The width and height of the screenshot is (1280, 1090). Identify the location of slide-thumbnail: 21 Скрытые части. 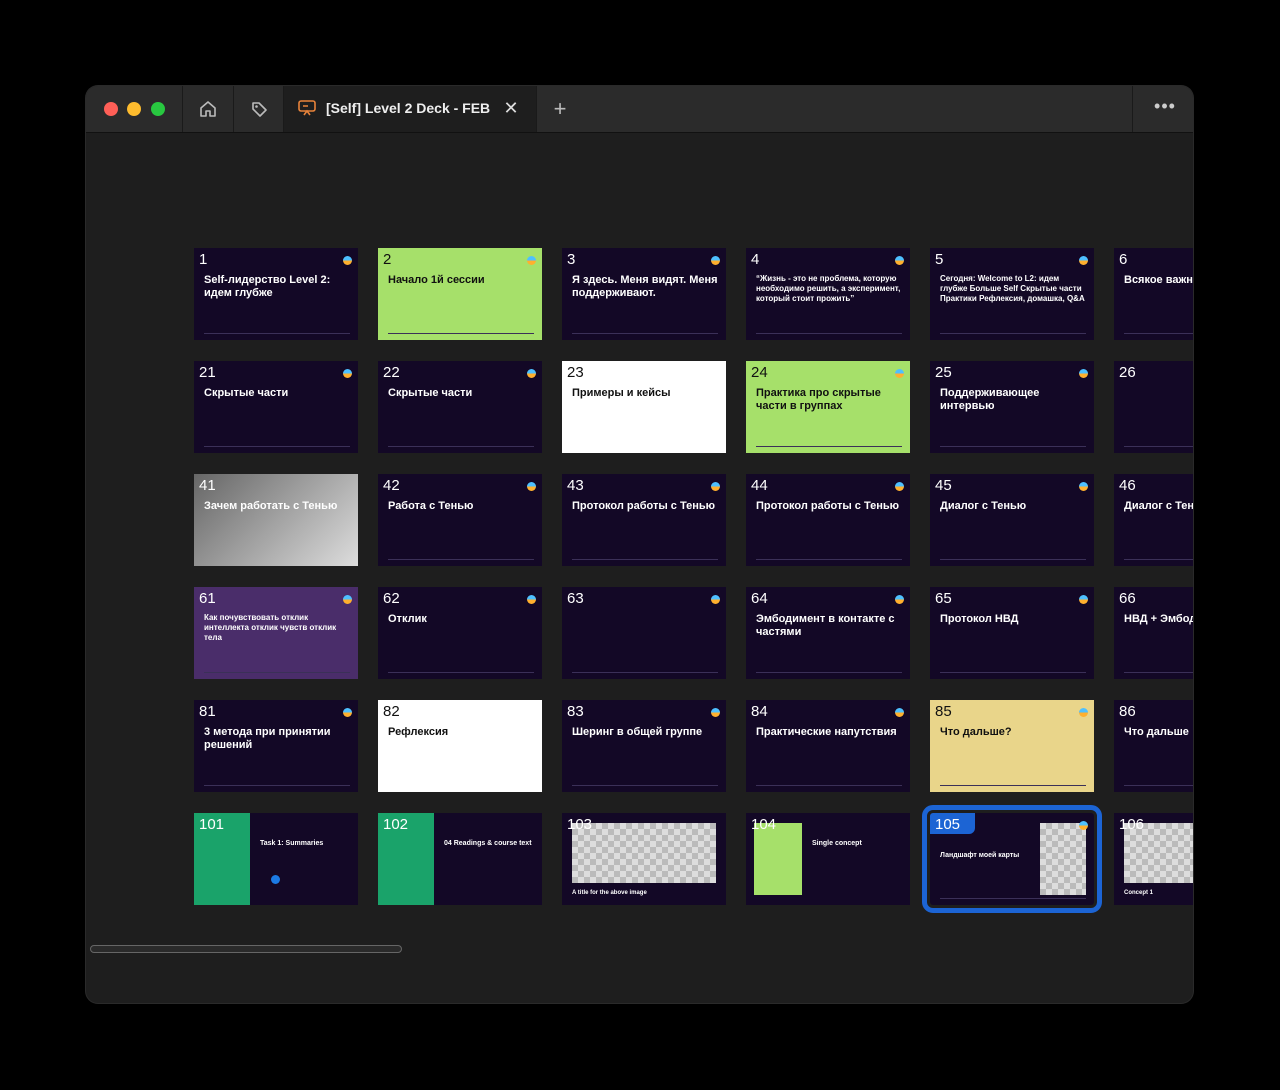
(276, 407).